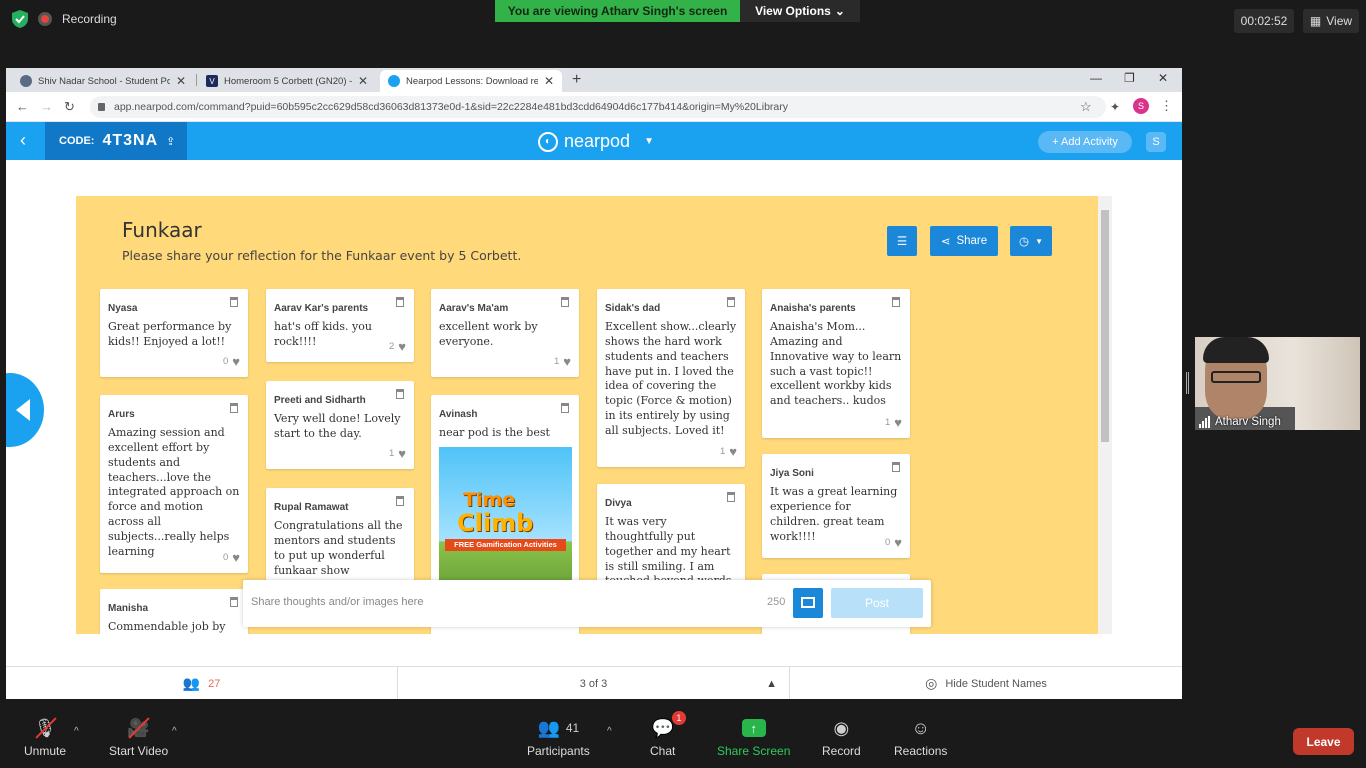 Image resolution: width=1366 pixels, height=768 pixels. I want to click on code-label: CODE:, so click(77, 141).